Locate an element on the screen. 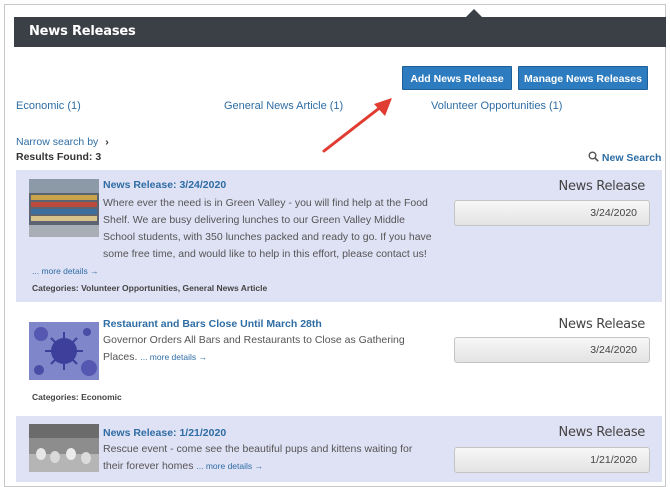  page-header: News Releases is located at coordinates (340, 28).